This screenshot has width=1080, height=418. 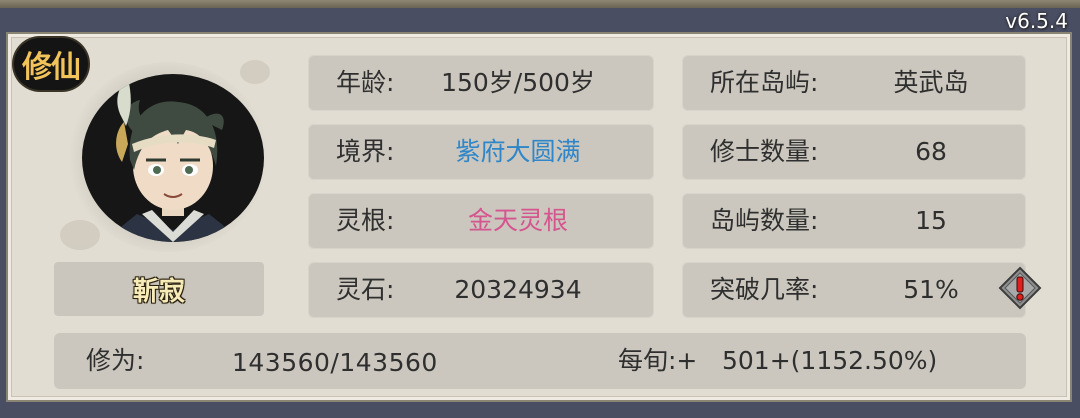 I want to click on stat-spirit-stones: 灵石: 20324934, so click(x=481, y=290).